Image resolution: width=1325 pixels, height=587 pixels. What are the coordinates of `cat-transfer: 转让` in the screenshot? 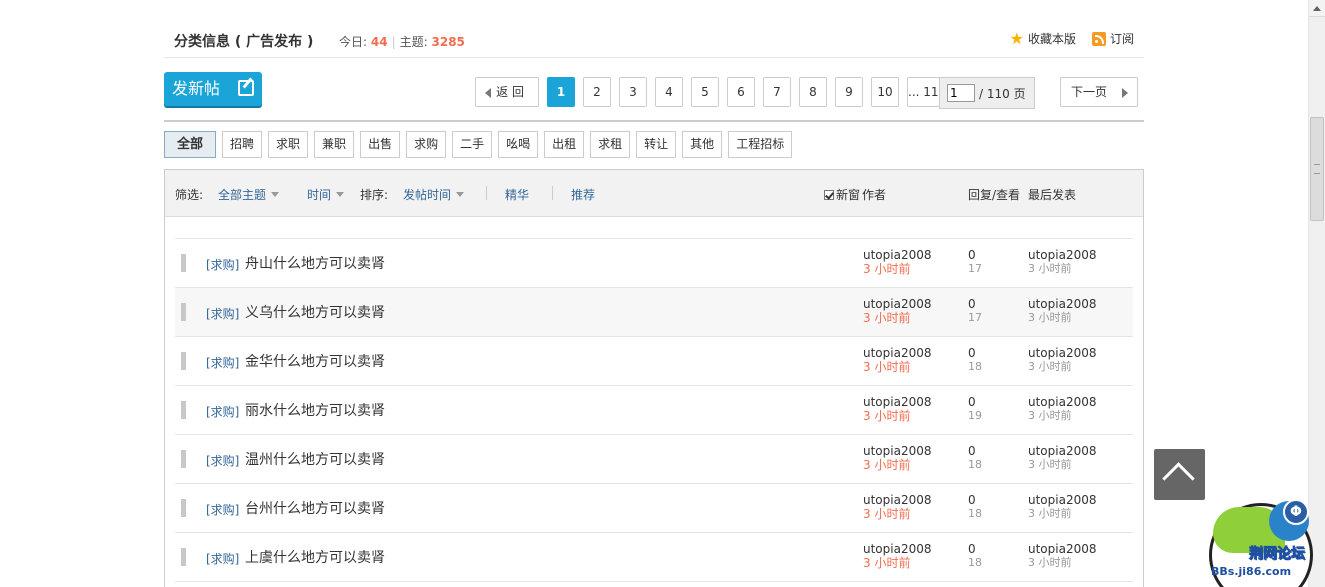 It's located at (656, 144).